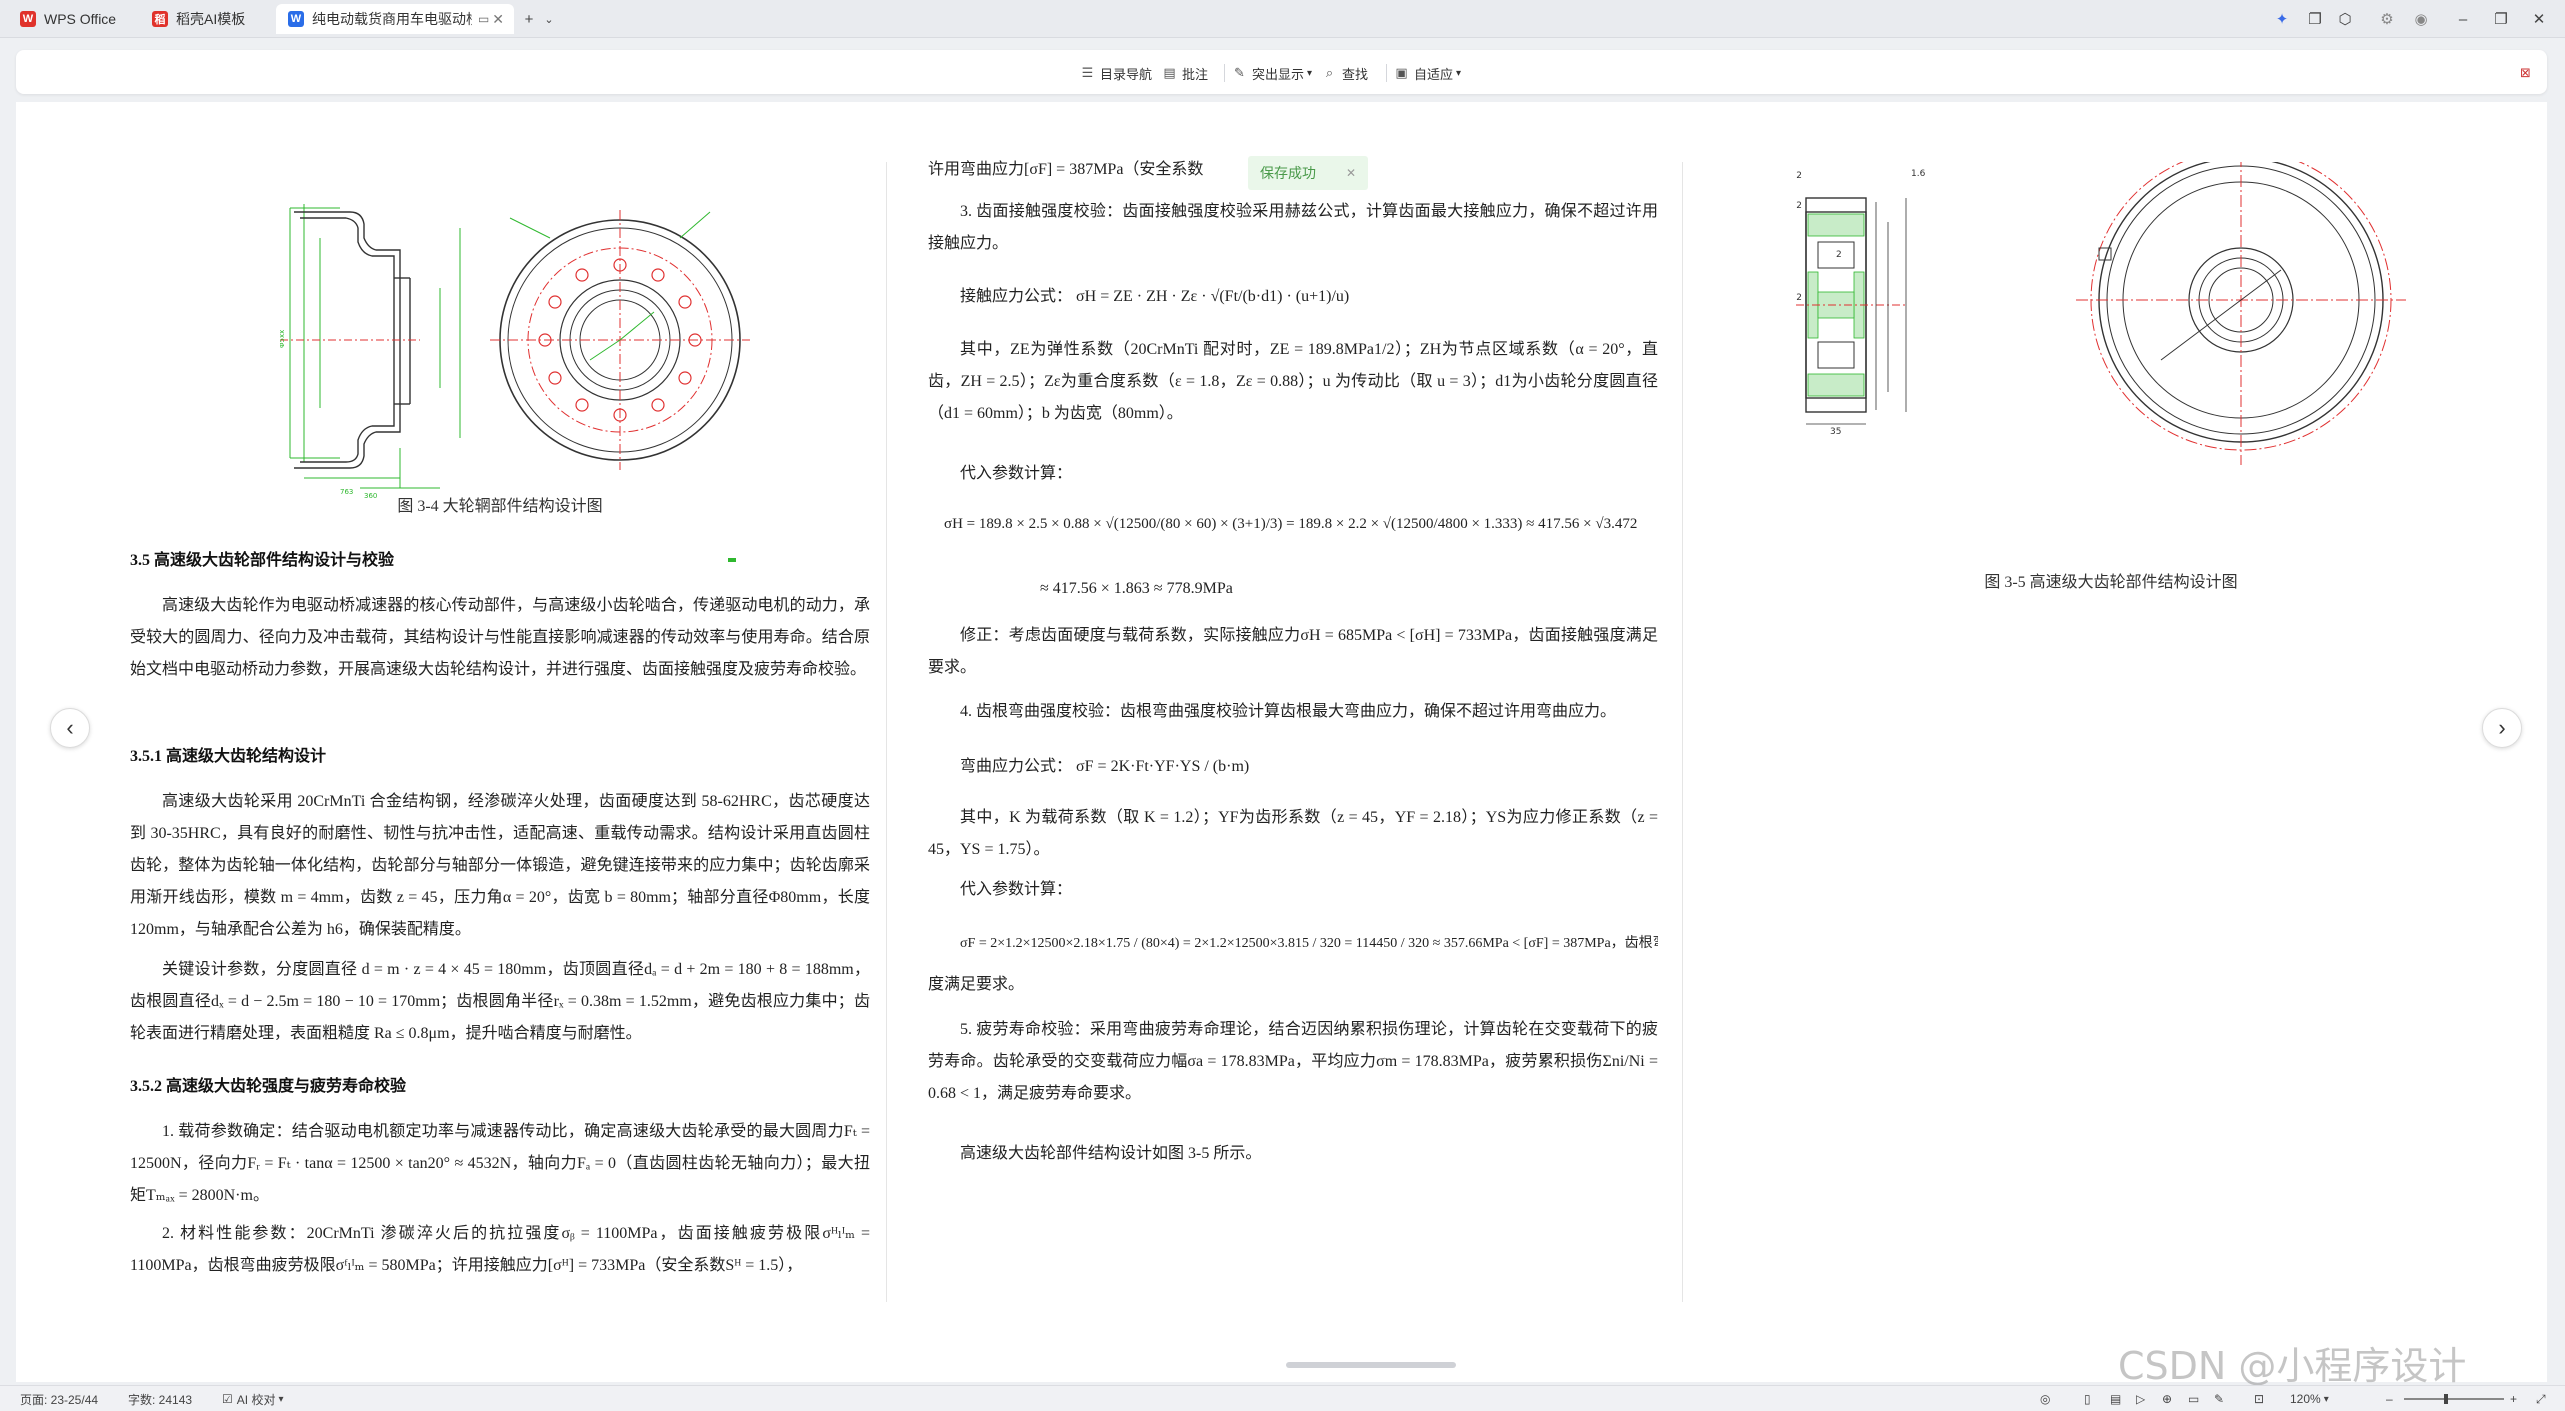  I want to click on fullscreen-icon: ⤢, so click(2541, 1399).